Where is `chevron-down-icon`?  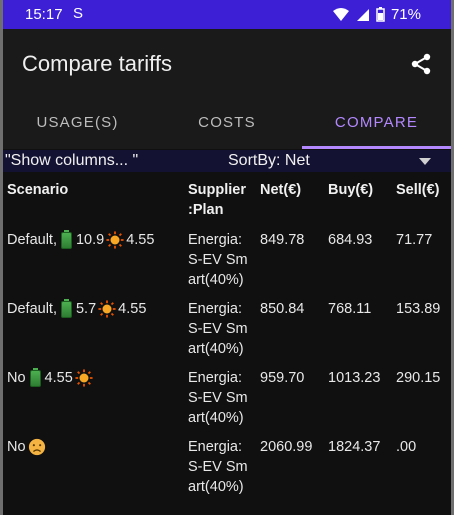
chevron-down-icon is located at coordinates (425, 161).